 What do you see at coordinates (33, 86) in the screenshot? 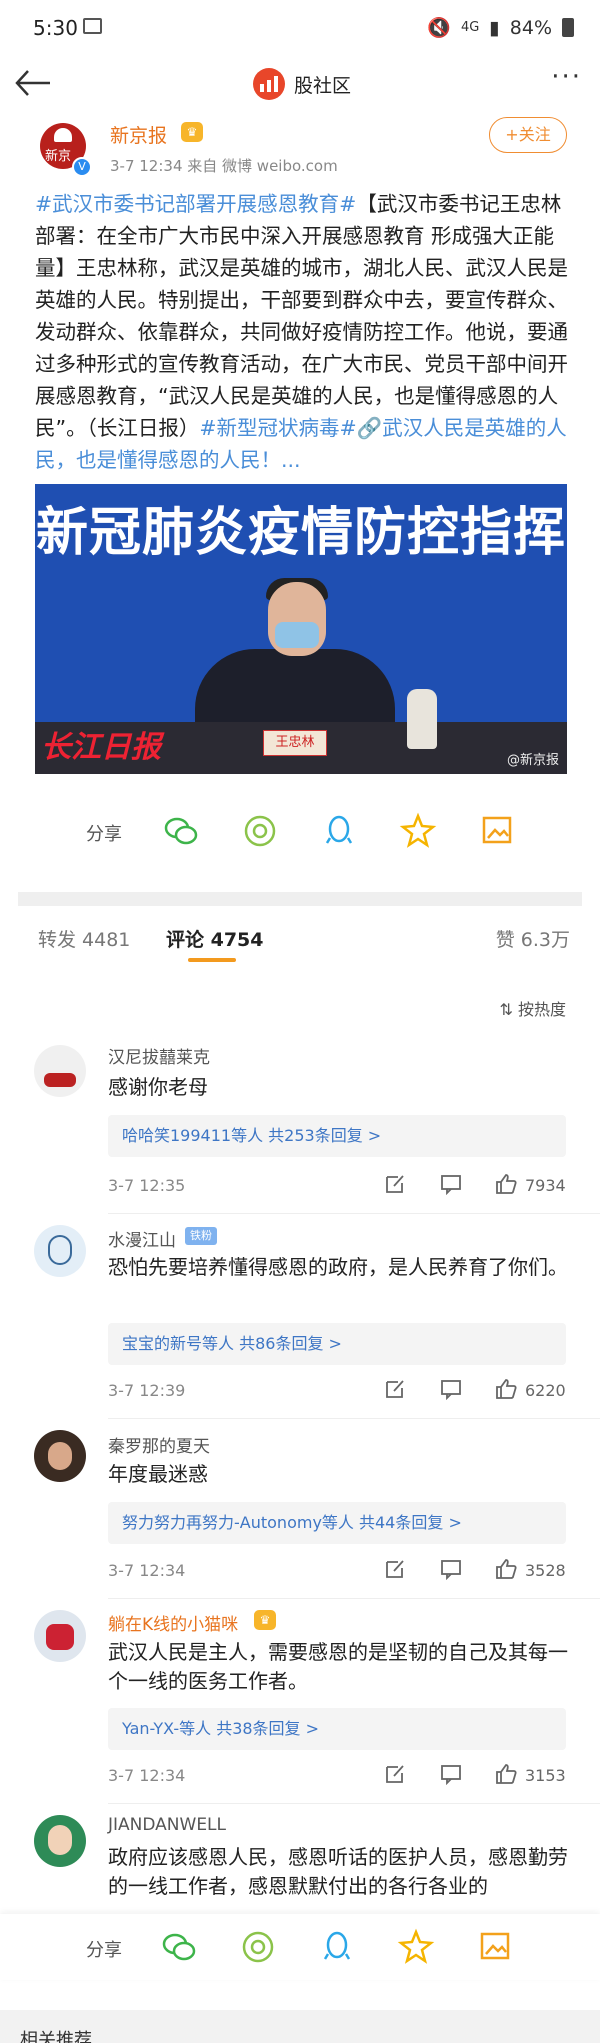
I see `back-arrow-icon` at bounding box center [33, 86].